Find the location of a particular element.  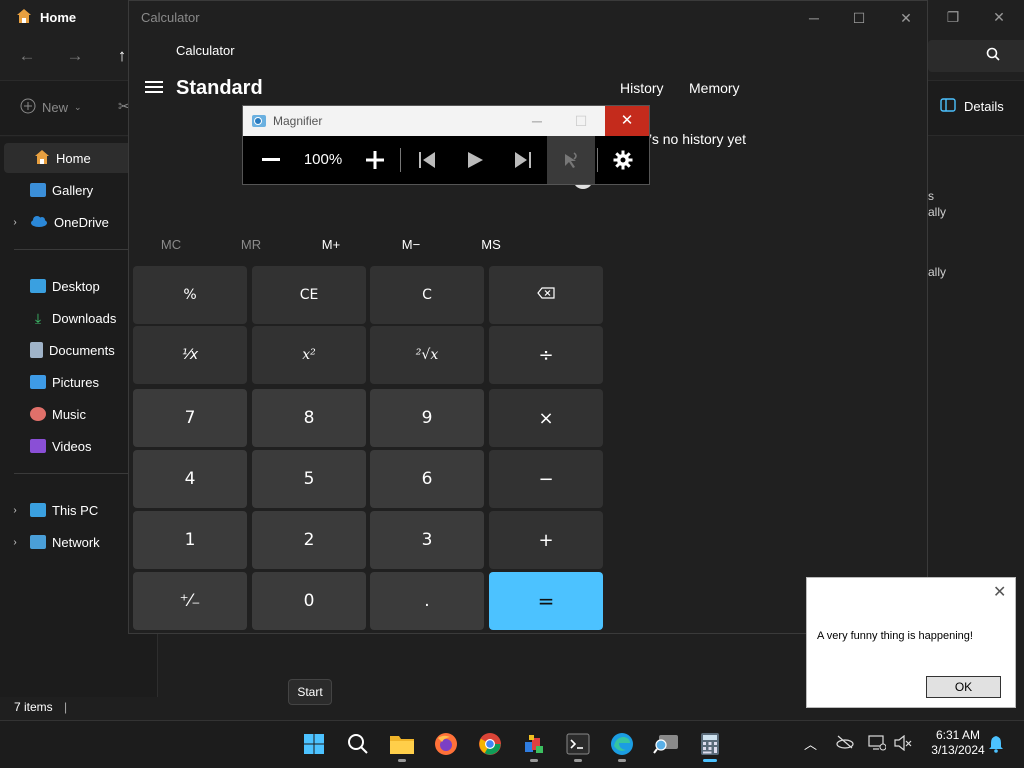

read-from-start-button is located at coordinates (427, 160).